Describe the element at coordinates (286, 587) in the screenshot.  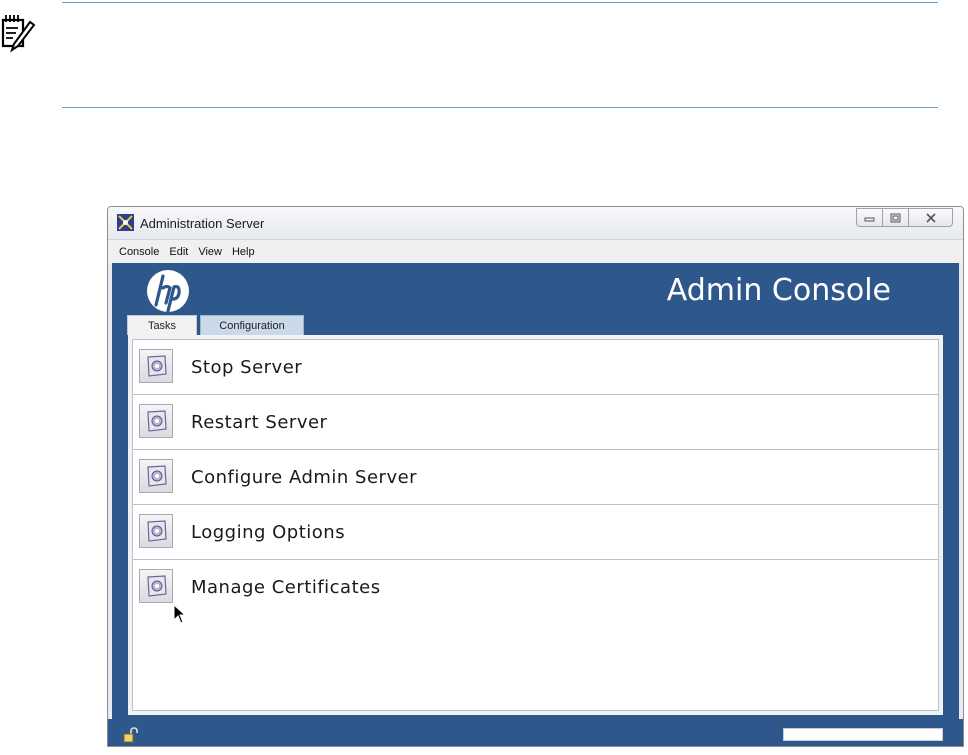
I see `task-label: Manage Certificates` at that location.